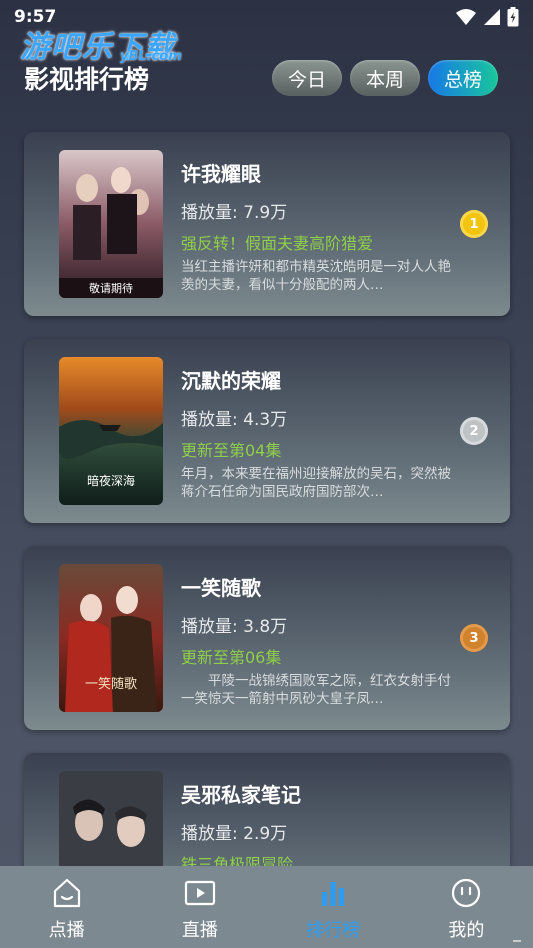 The height and width of the screenshot is (948, 533). I want to click on signal-icon, so click(492, 17).